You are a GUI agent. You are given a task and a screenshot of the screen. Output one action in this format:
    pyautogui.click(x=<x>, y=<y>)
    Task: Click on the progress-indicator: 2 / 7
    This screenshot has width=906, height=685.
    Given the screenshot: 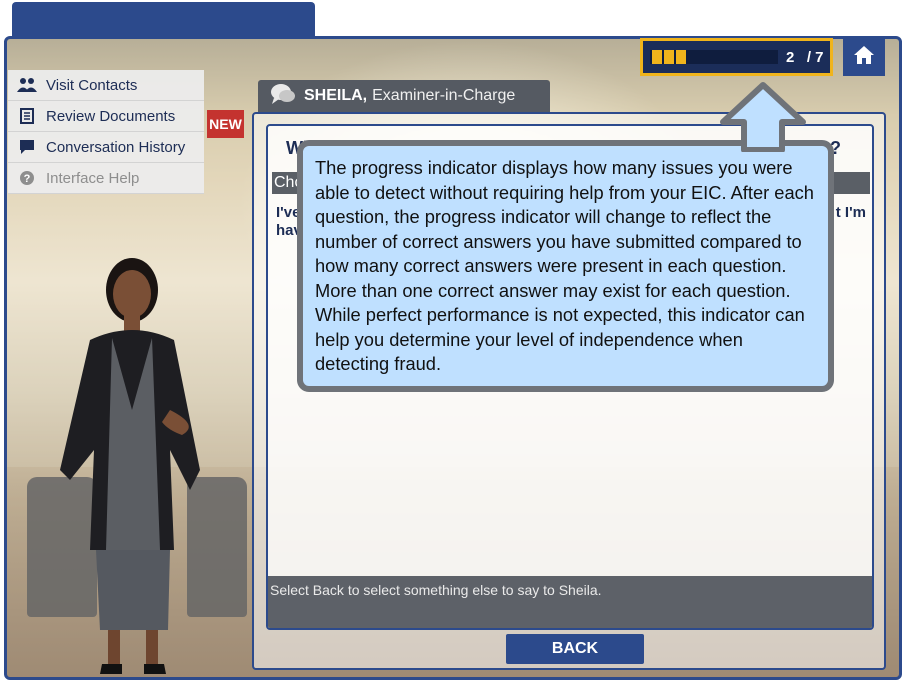 What is the action you would take?
    pyautogui.click(x=736, y=57)
    